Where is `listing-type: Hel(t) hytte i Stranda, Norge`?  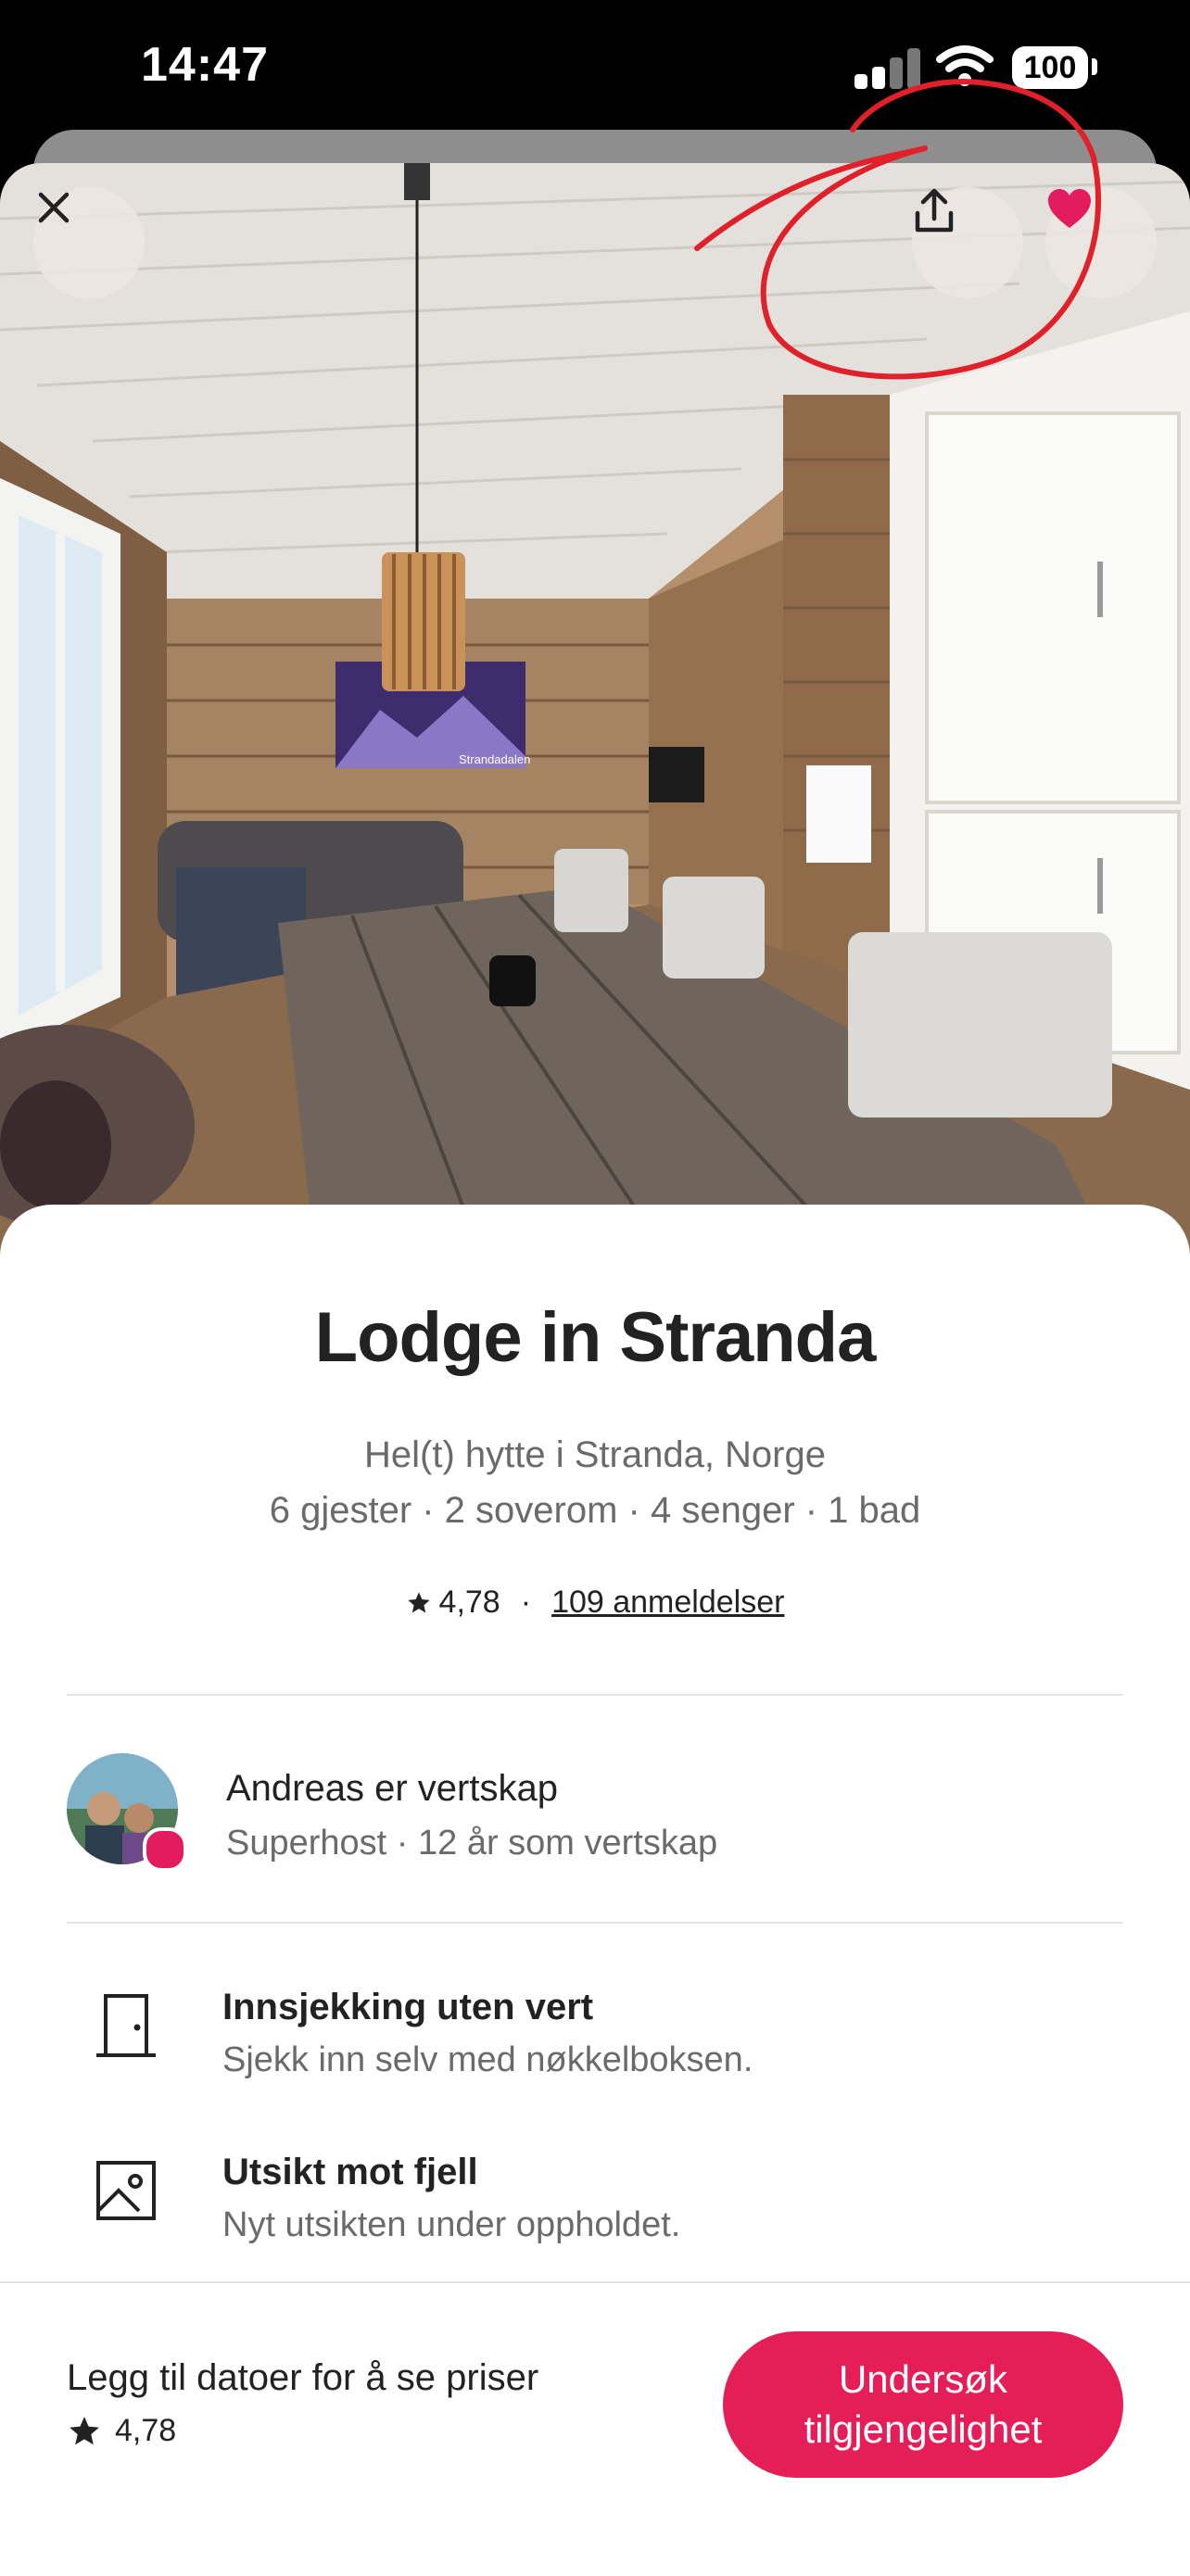 listing-type: Hel(t) hytte i Stranda, Norge is located at coordinates (595, 1454).